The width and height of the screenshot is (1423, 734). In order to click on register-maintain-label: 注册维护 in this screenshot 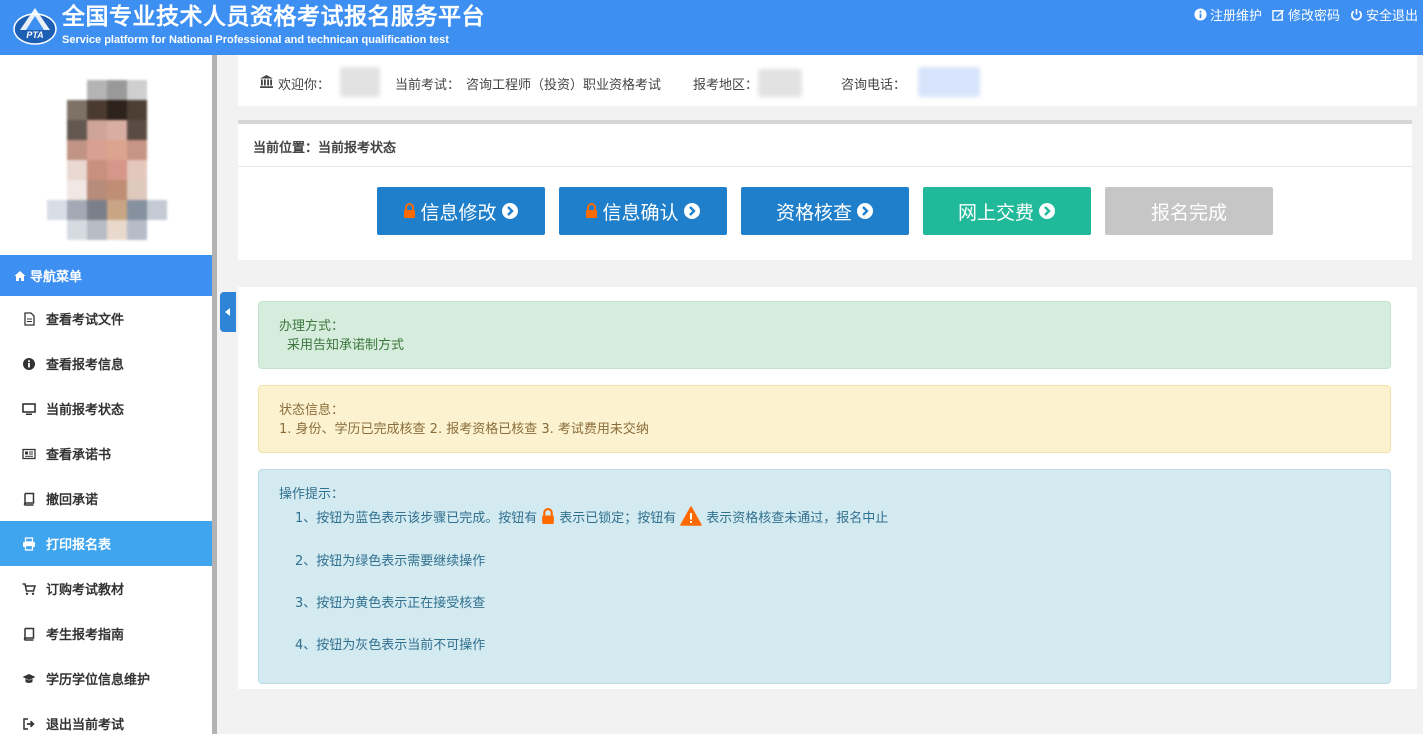, I will do `click(1235, 16)`.